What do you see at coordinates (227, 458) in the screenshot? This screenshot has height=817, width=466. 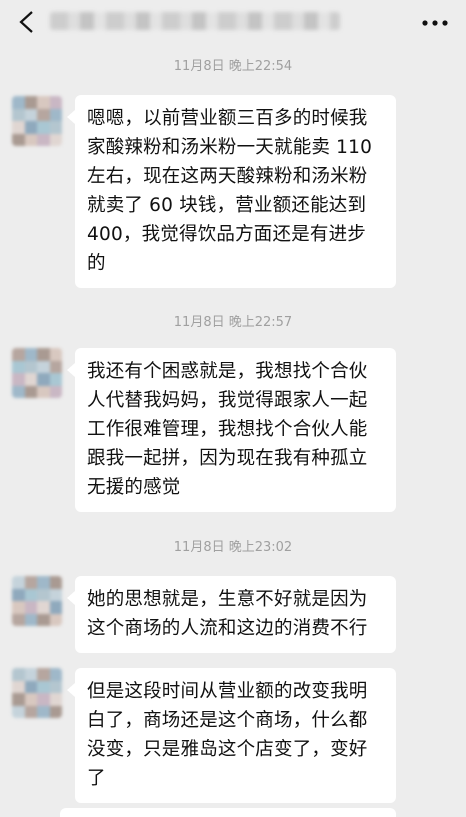 I see `message-line: 跟我一起拼，因为现在我有种孤立` at bounding box center [227, 458].